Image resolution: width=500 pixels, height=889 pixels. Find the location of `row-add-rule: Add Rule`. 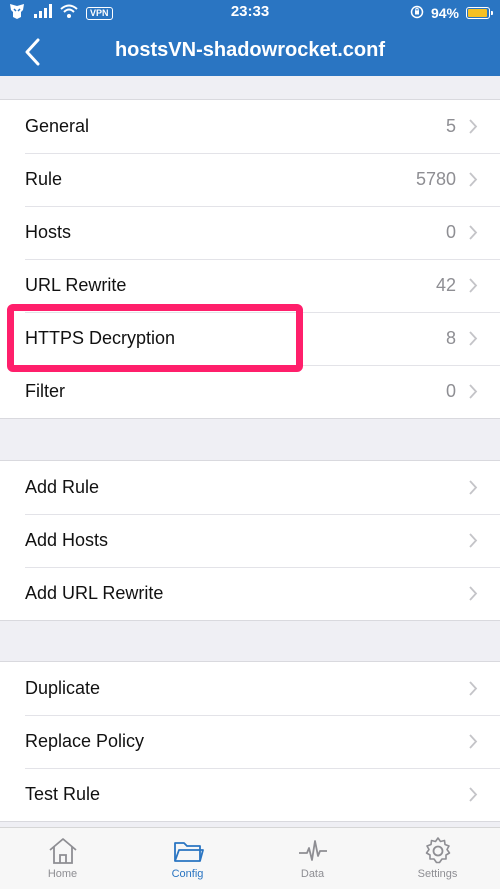

row-add-rule: Add Rule is located at coordinates (250, 487).